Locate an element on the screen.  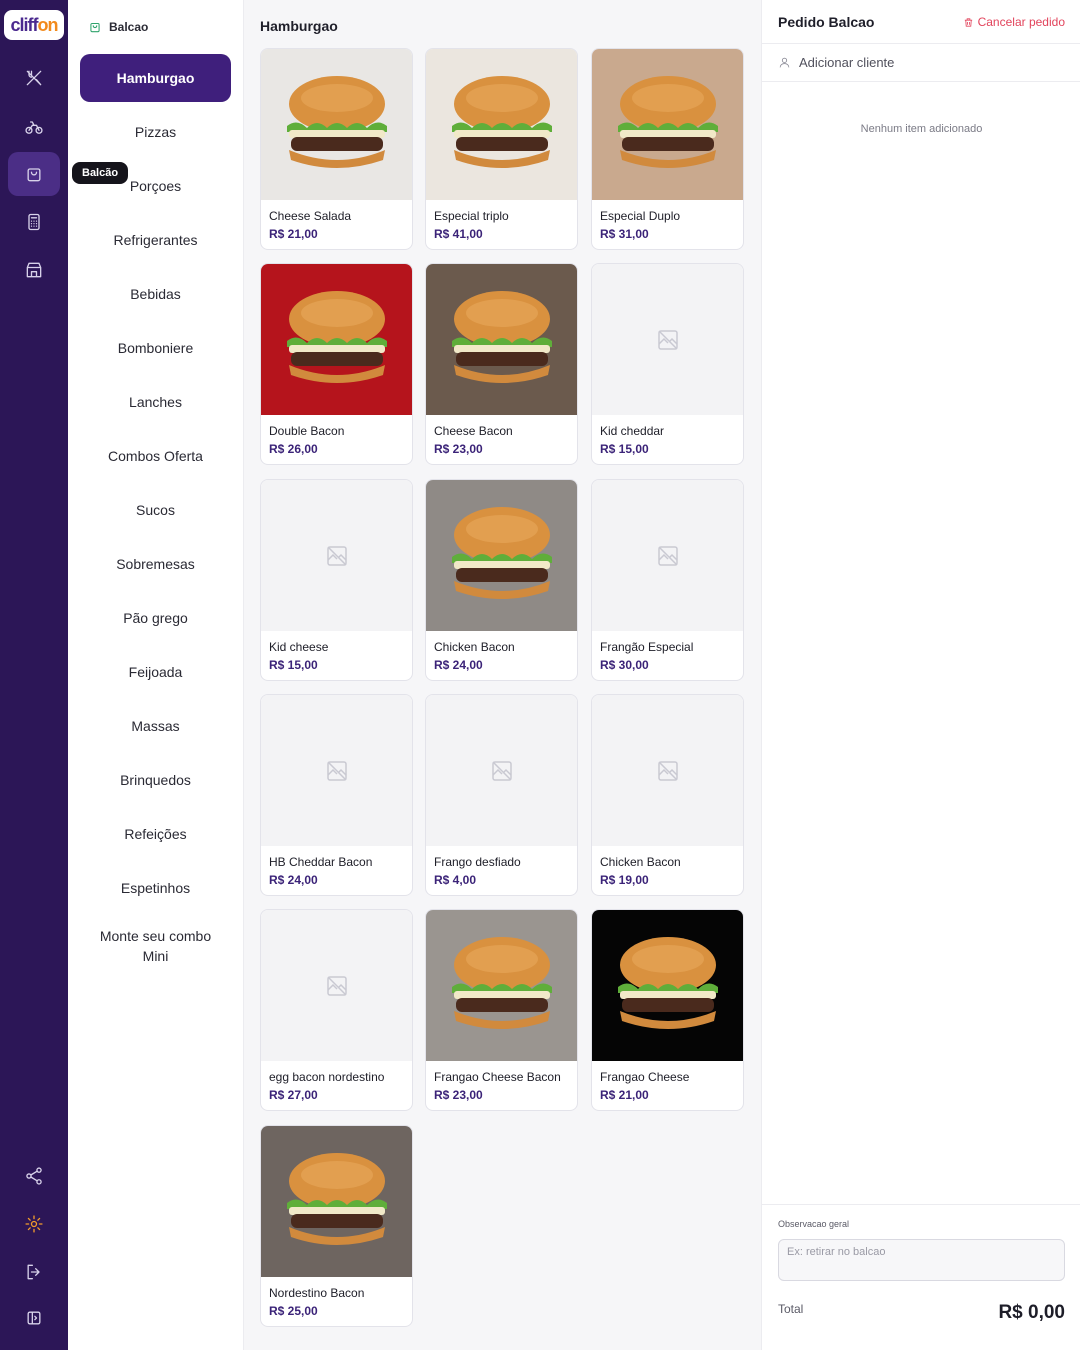
category-item: Pizzas is located at coordinates (155, 132).